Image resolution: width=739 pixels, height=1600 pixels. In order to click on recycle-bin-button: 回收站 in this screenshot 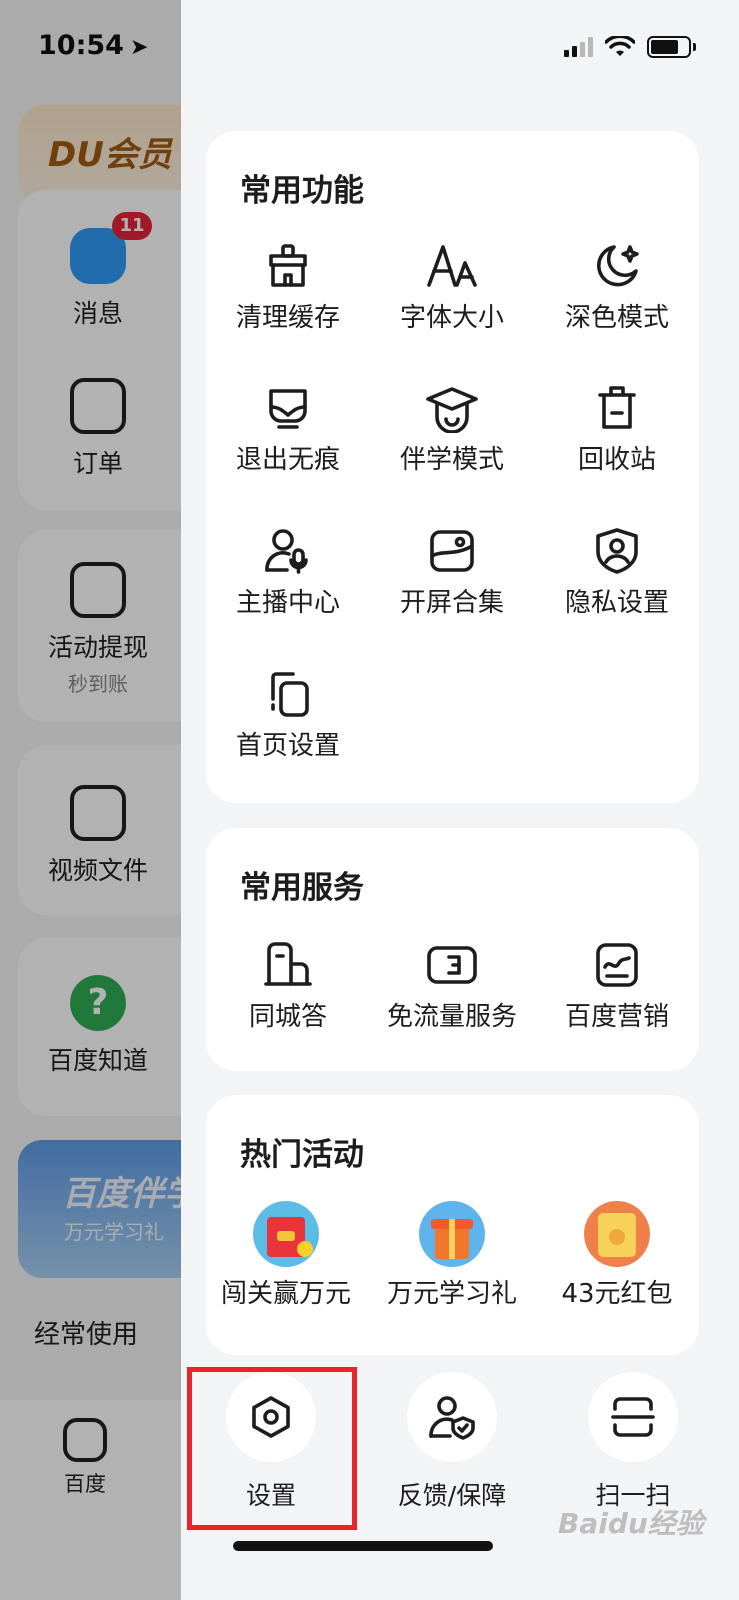, I will do `click(617, 429)`.